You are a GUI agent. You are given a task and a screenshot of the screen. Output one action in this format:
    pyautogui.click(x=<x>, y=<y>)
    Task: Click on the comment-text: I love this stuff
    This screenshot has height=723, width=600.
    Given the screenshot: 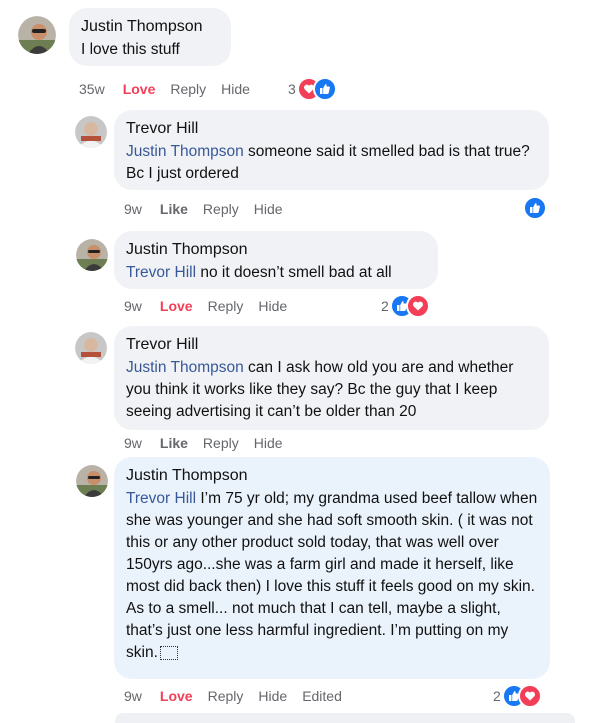 What is the action you would take?
    pyautogui.click(x=130, y=49)
    